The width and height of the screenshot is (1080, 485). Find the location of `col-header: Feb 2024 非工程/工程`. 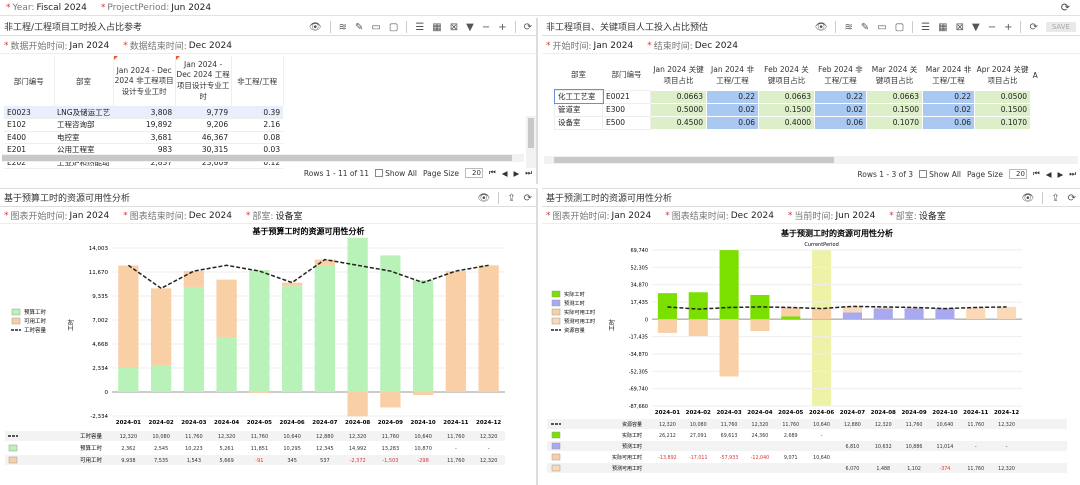

col-header: Feb 2024 非工程/工程 is located at coordinates (841, 75).